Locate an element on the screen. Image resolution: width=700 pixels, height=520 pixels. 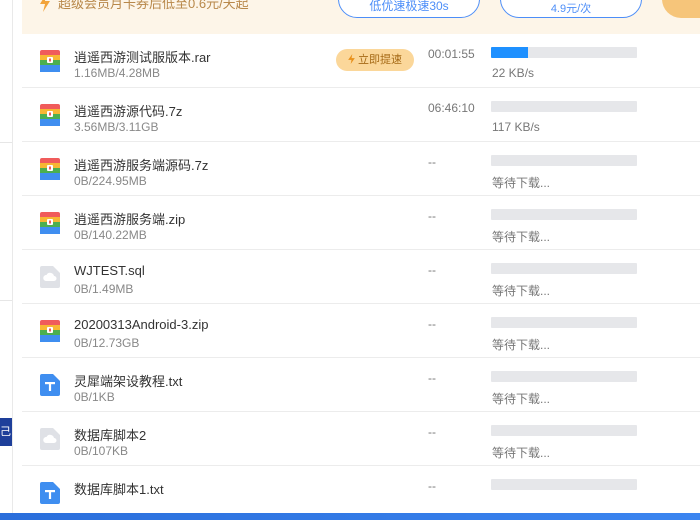
file-name: 数据库脚本2 is located at coordinates (110, 435).